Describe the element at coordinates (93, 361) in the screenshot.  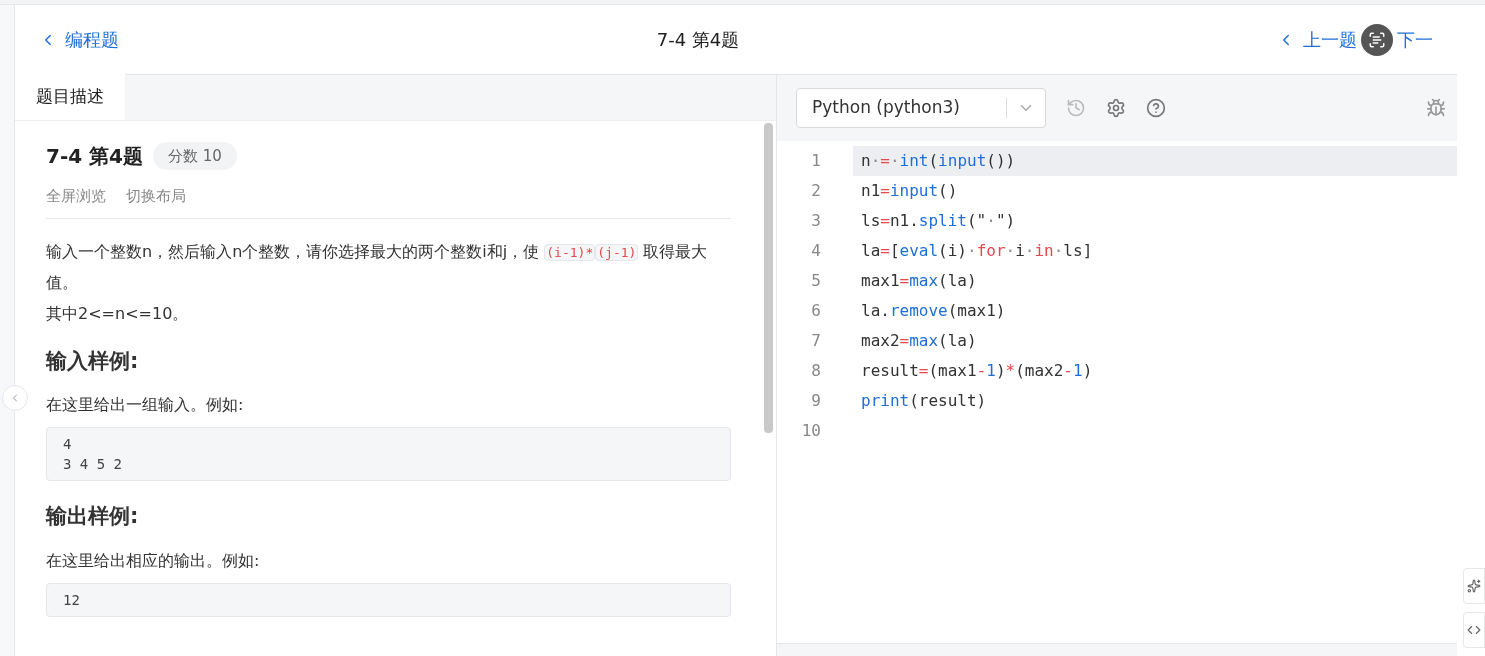
I see `section-heading: 输入样例:` at that location.